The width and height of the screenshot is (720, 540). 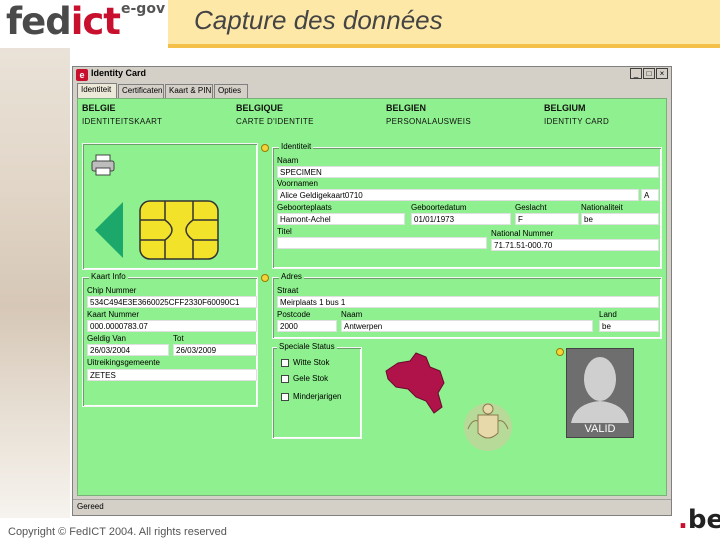 What do you see at coordinates (275, 121) in the screenshot?
I see `card-header-doc: CARTE D'IDENTITE` at bounding box center [275, 121].